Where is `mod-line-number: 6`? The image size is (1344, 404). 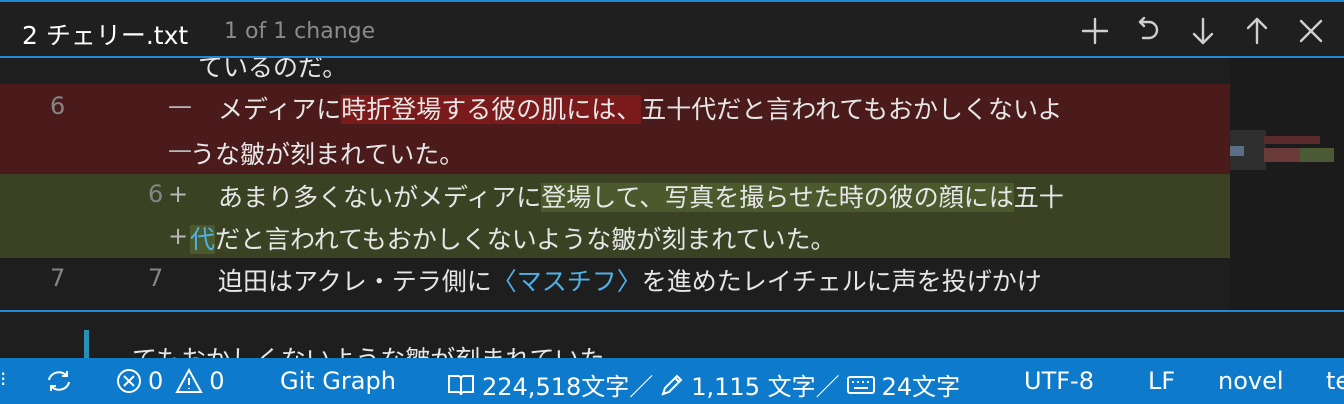 mod-line-number: 6 is located at coordinates (156, 194).